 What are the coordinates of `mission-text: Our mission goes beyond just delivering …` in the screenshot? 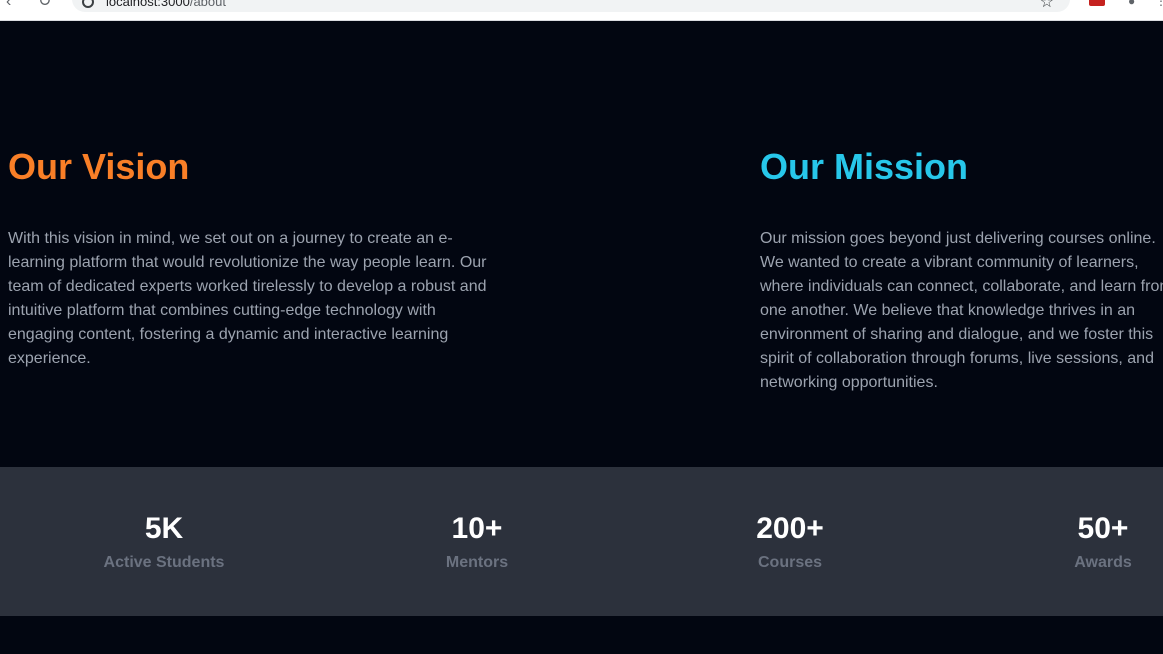 It's located at (961, 310).